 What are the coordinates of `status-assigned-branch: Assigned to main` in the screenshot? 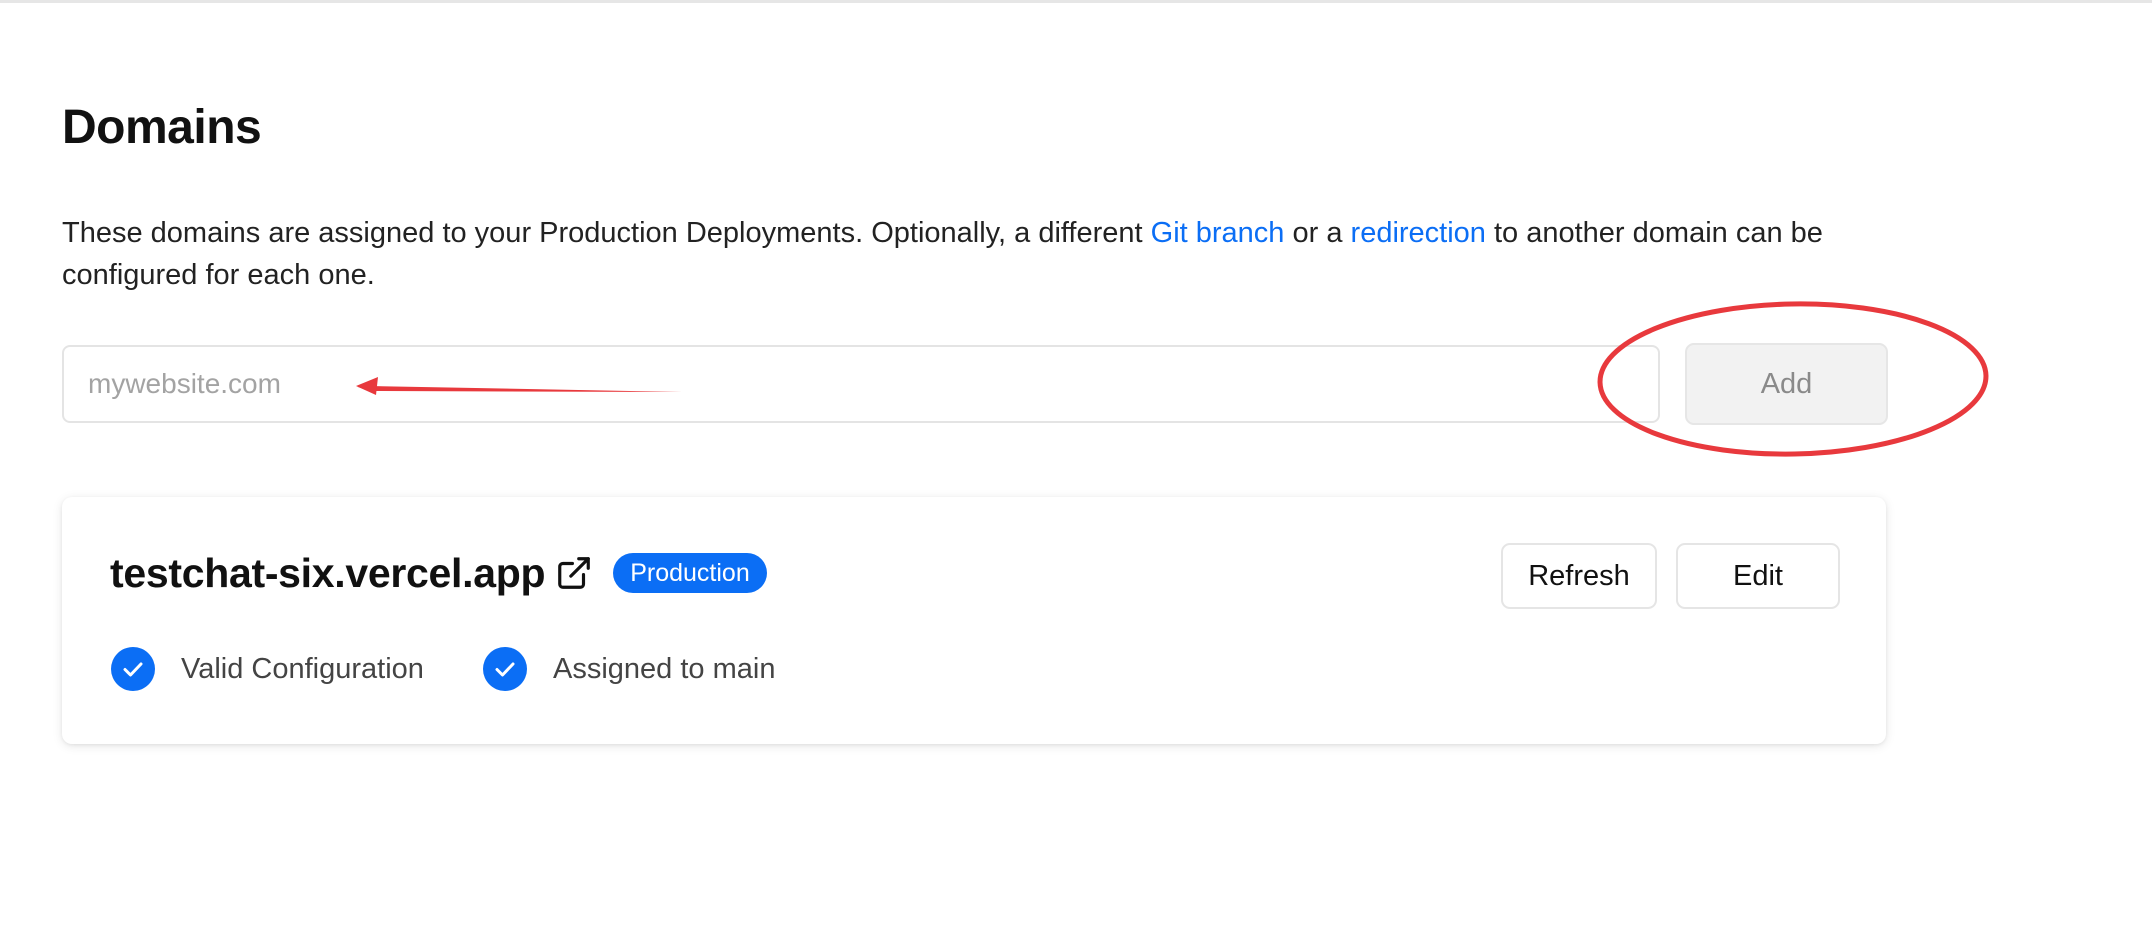 It's located at (629, 669).